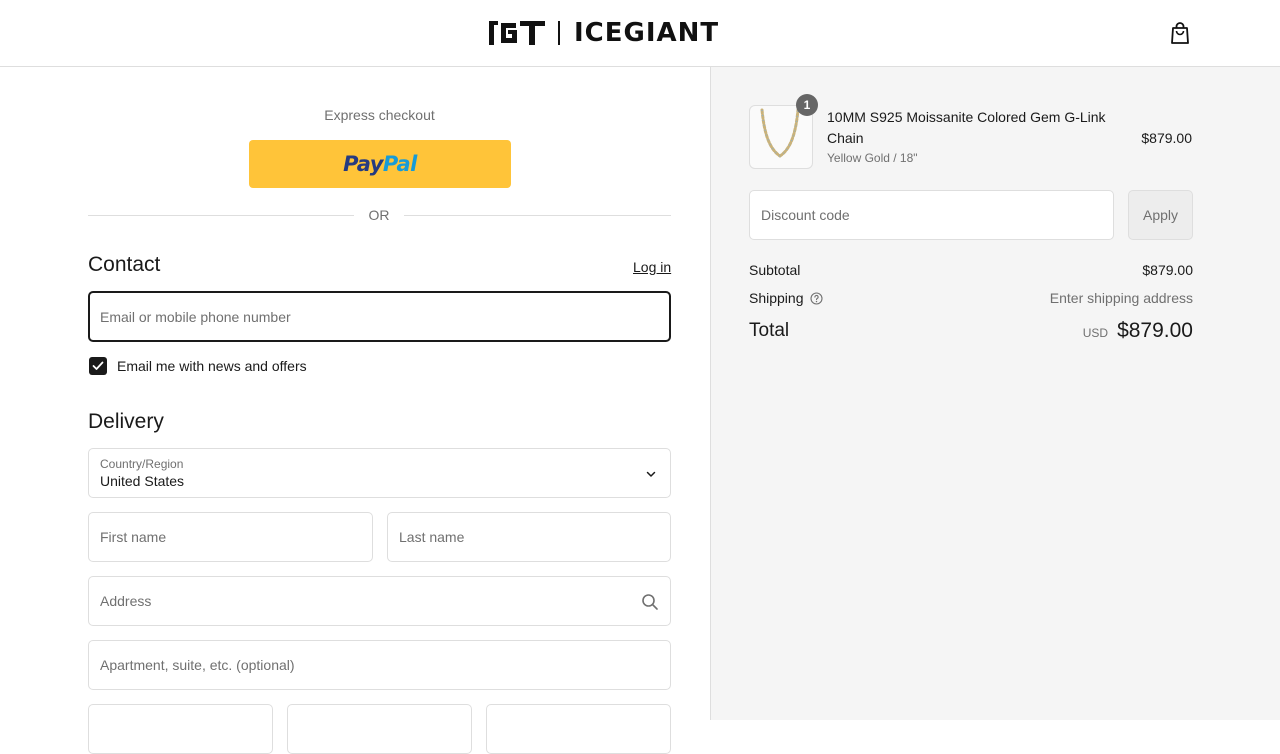  I want to click on country-select: Country/Region United States, so click(379, 473).